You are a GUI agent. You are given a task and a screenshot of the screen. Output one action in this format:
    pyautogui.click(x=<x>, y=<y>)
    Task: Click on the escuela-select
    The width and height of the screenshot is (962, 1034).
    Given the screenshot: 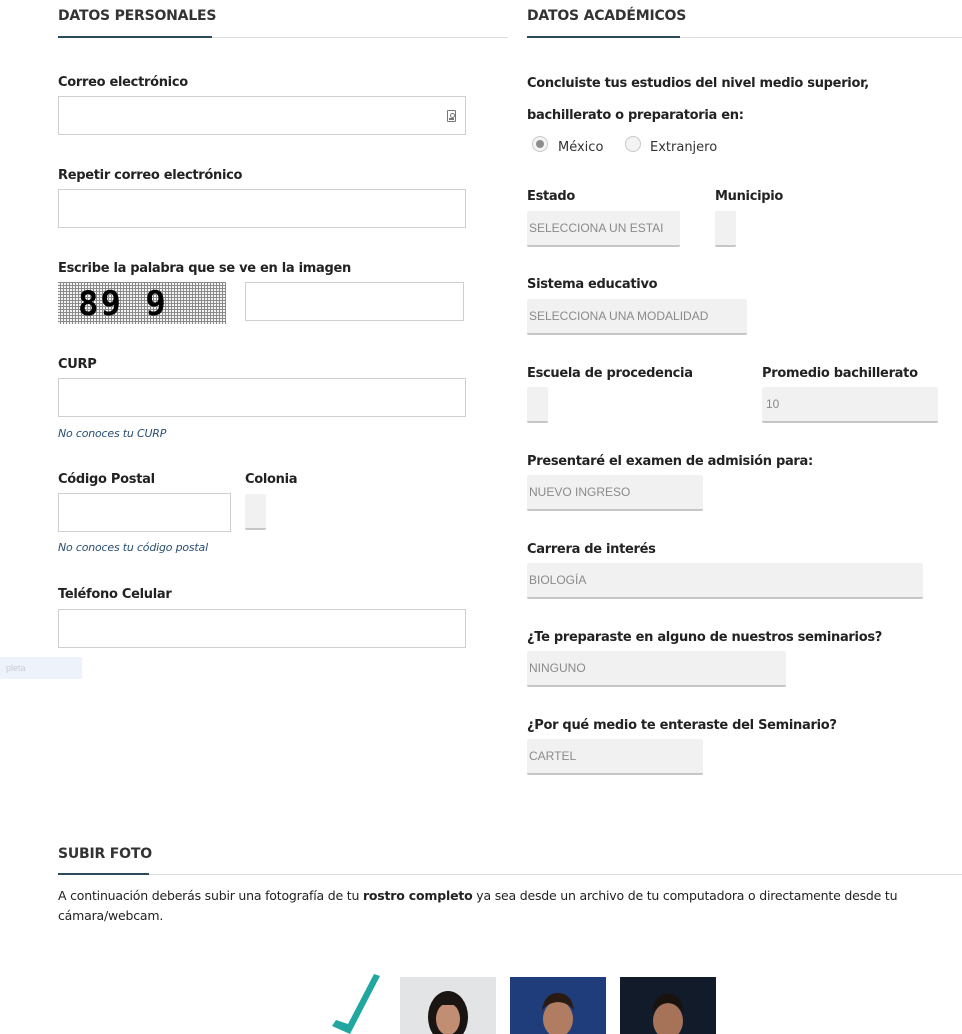 What is the action you would take?
    pyautogui.click(x=537, y=405)
    